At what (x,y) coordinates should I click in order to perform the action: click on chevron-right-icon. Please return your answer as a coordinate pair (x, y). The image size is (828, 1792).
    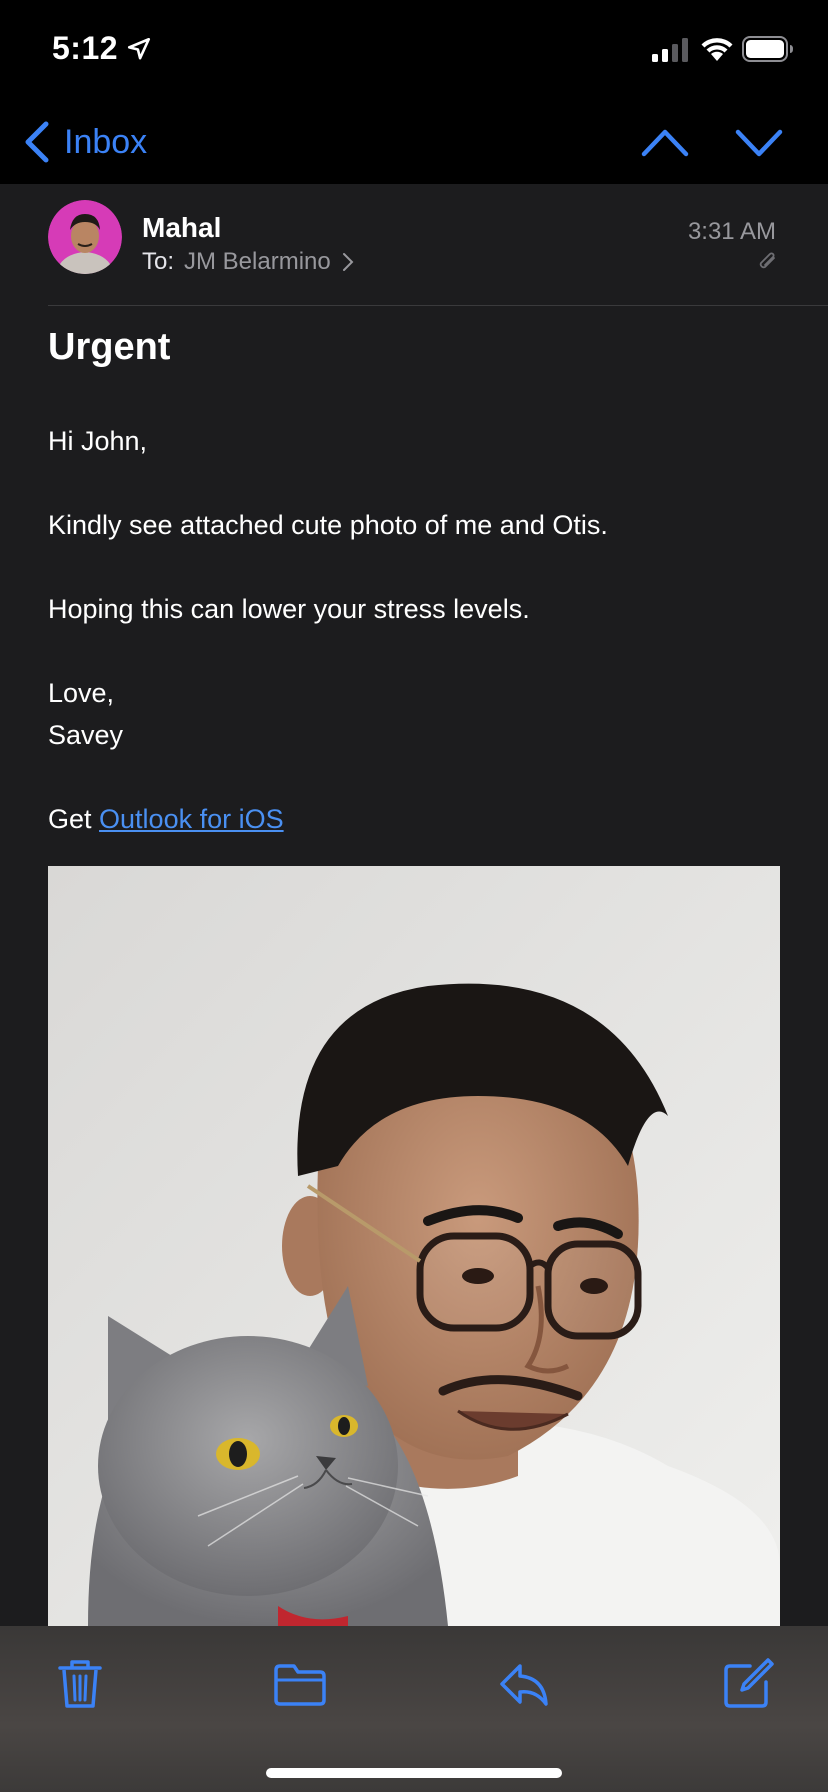
    Looking at the image, I should click on (348, 262).